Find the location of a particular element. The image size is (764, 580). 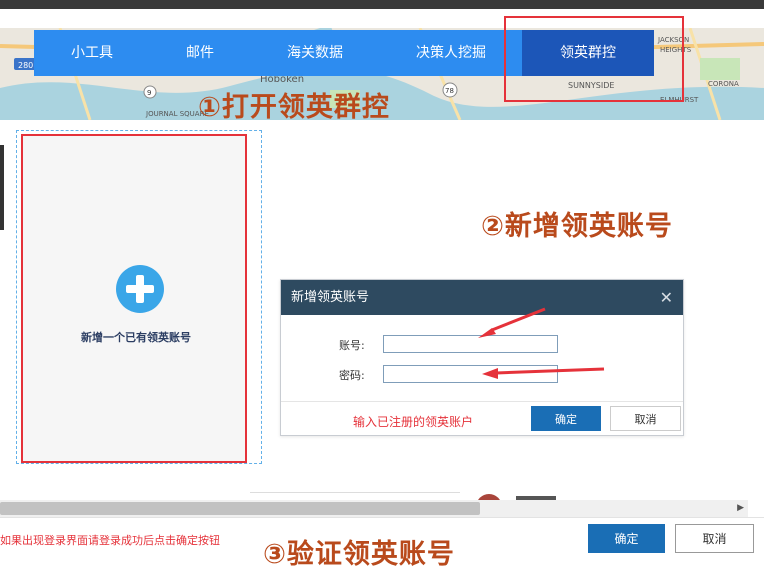

step3-annotation: ③验证领英账号 is located at coordinates (359, 554).